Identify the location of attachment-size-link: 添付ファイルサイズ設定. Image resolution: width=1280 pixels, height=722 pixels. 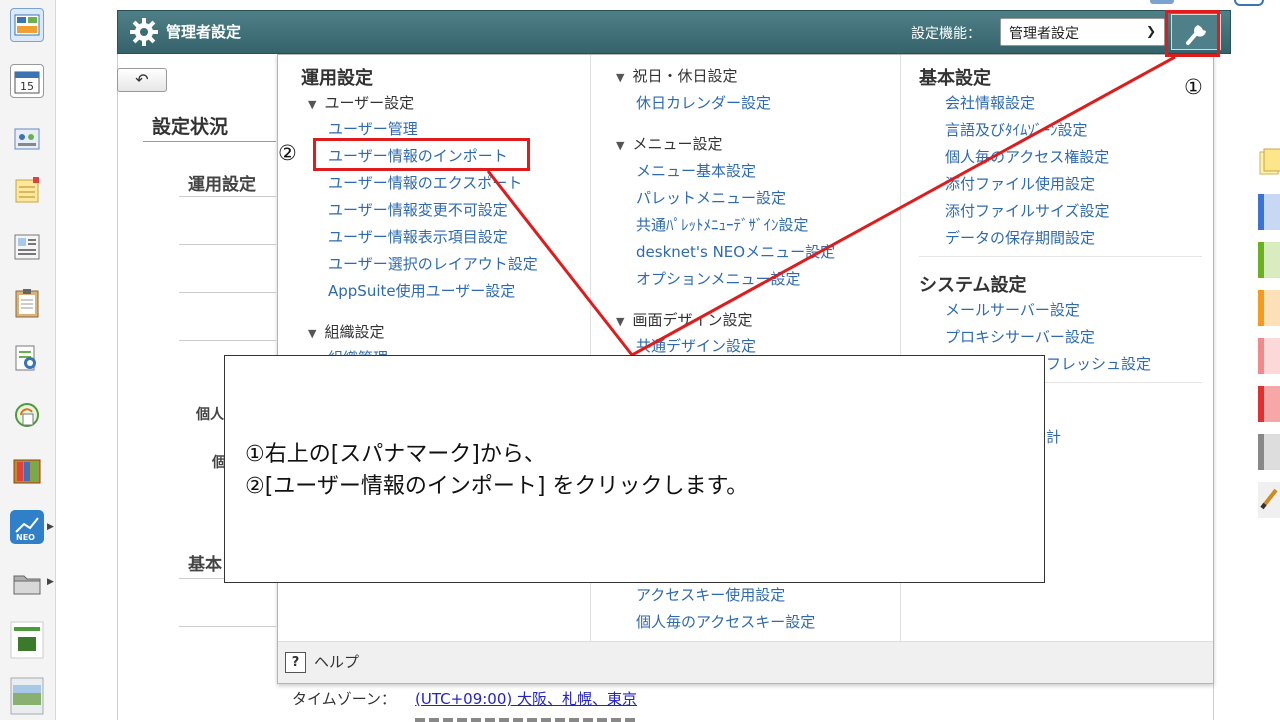
(1027, 210).